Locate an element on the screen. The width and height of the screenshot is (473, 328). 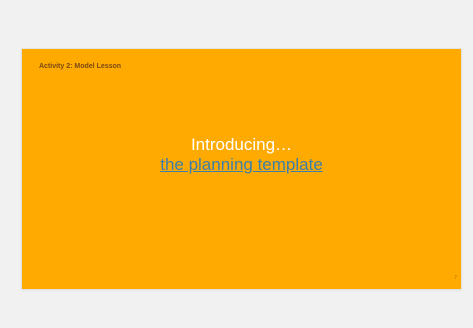
activity-label: Activity 2: Model Lesson is located at coordinates (80, 66).